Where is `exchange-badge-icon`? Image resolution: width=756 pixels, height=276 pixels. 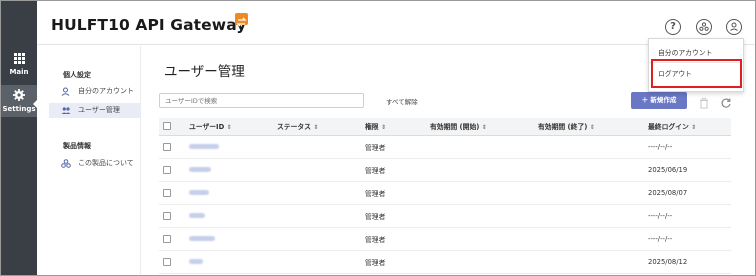
exchange-badge-icon is located at coordinates (241, 20).